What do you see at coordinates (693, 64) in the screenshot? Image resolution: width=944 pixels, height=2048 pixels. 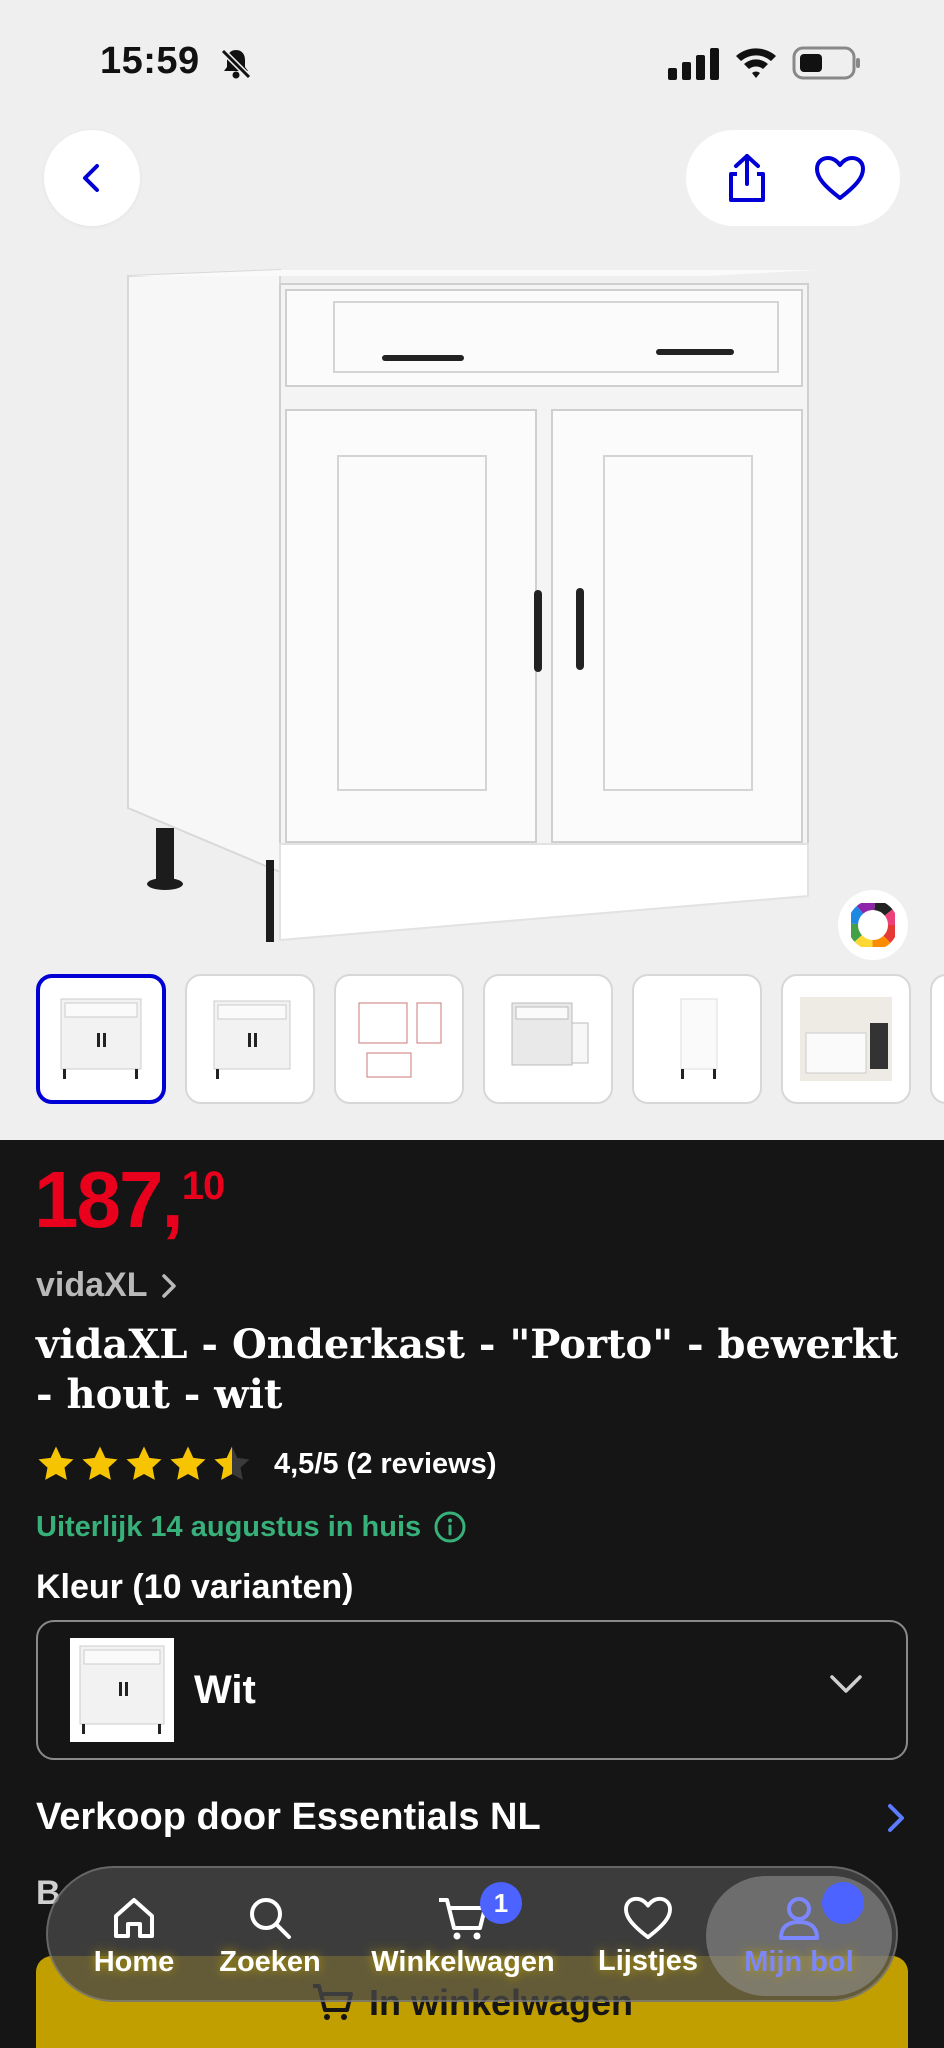 I see `cellular-signal-icon` at bounding box center [693, 64].